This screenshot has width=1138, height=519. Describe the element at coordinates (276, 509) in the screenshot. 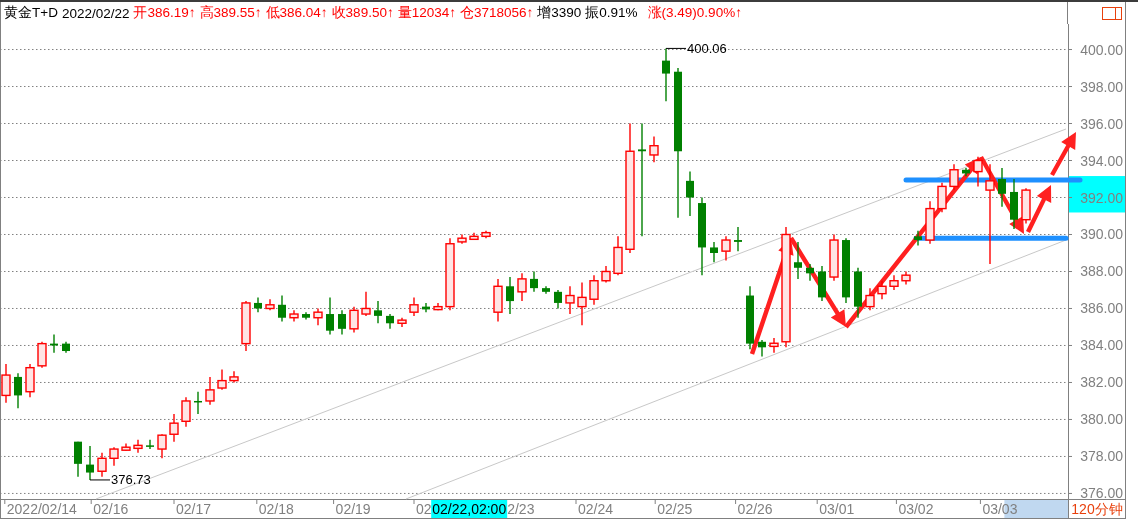

I see `date-axis-label: 02/18` at that location.